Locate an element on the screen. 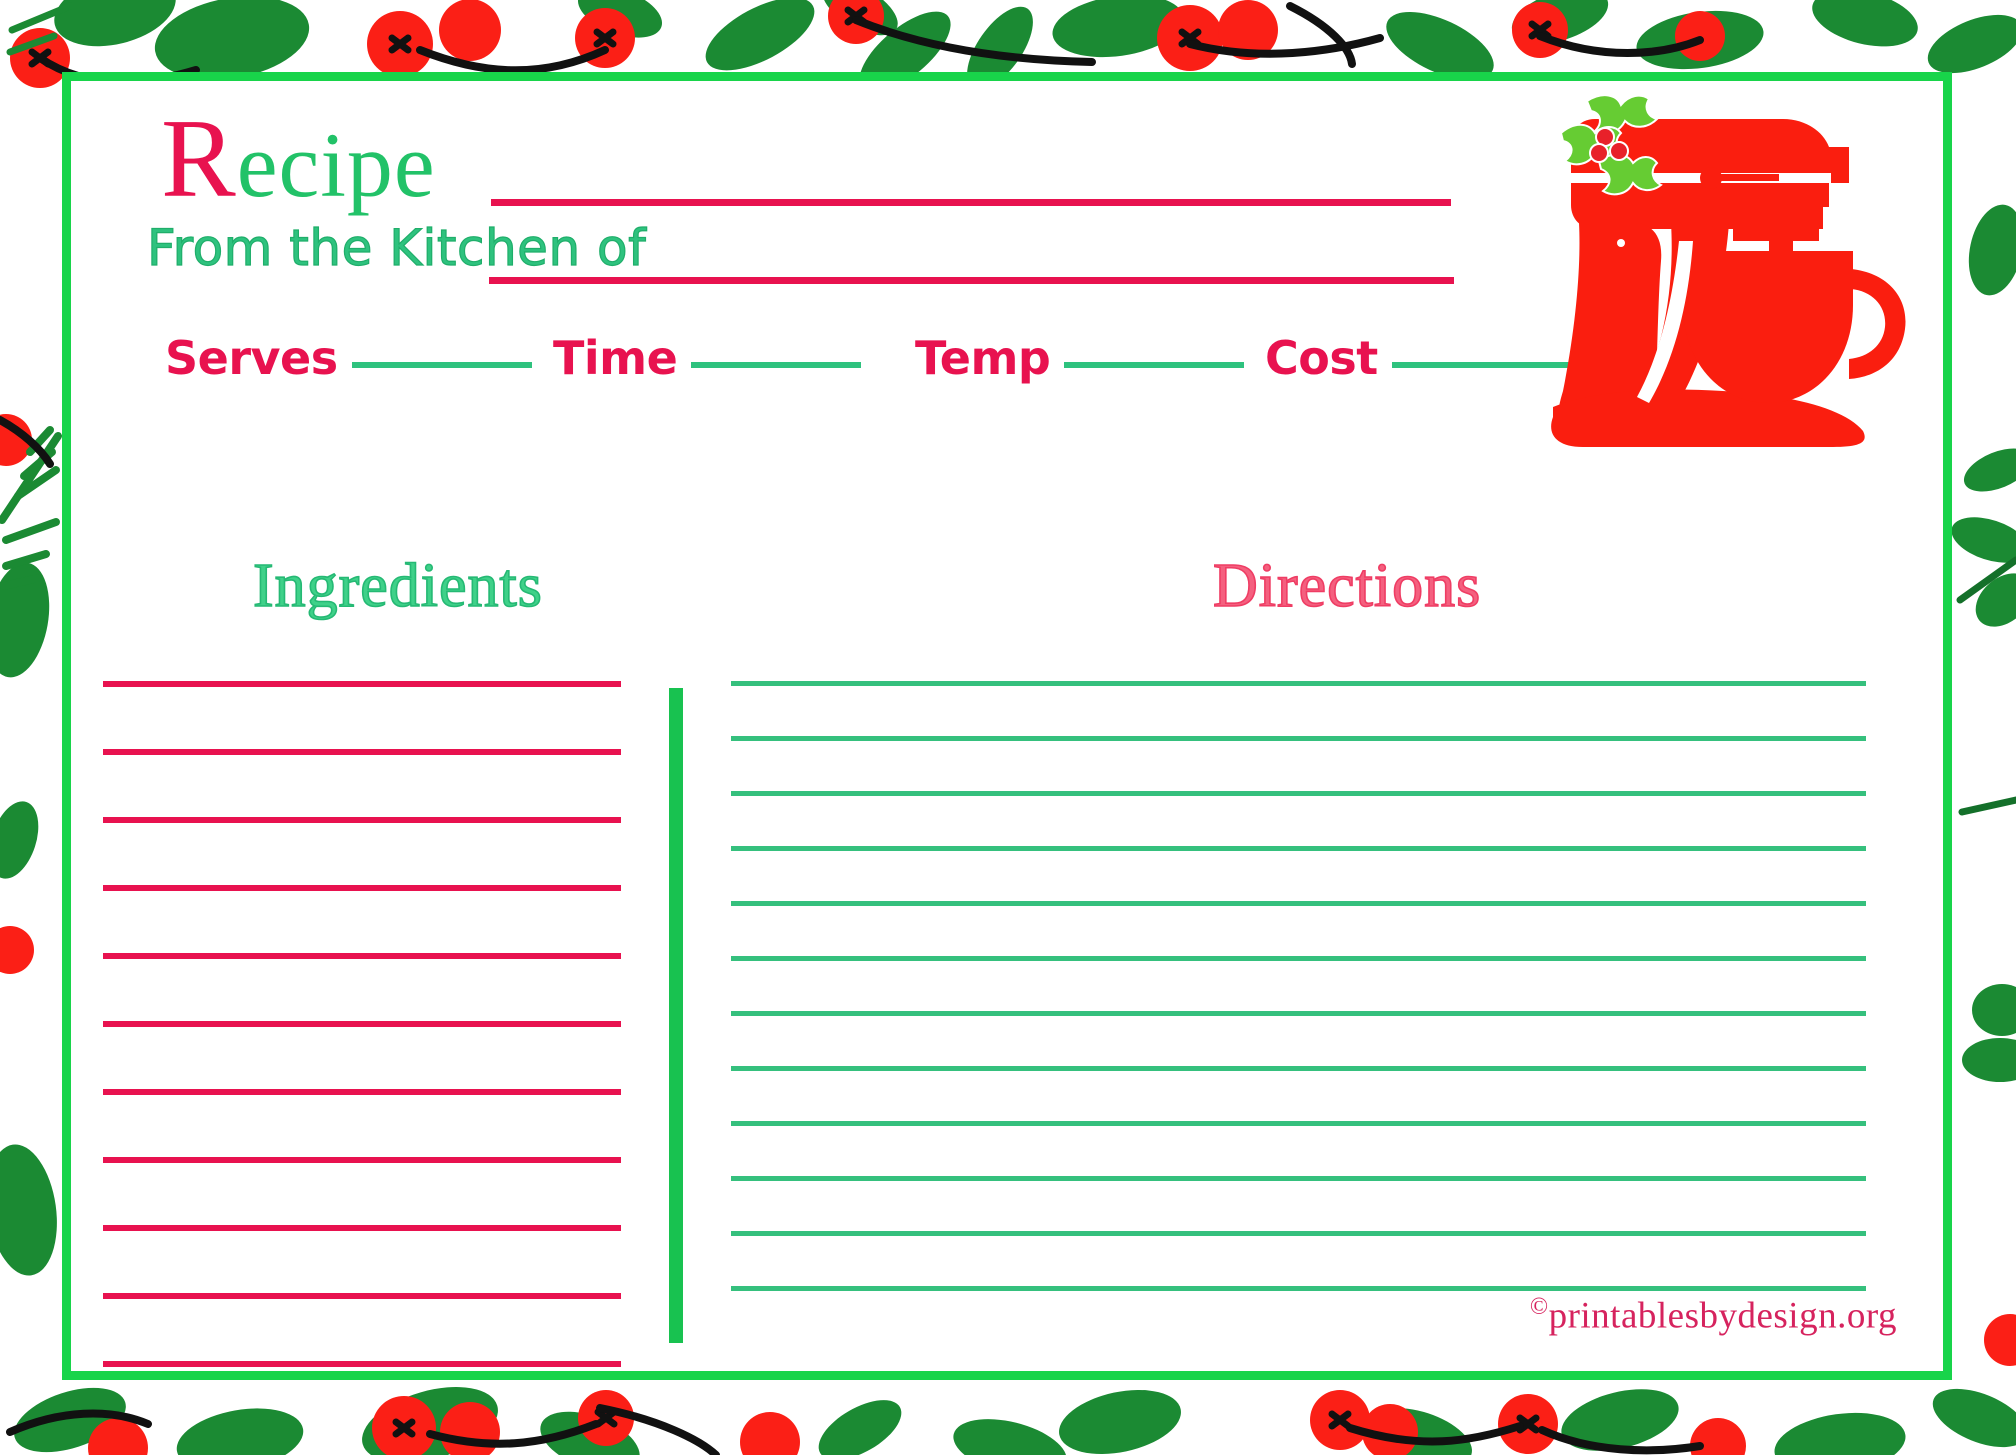  page-title: Recipe is located at coordinates (298, 159).